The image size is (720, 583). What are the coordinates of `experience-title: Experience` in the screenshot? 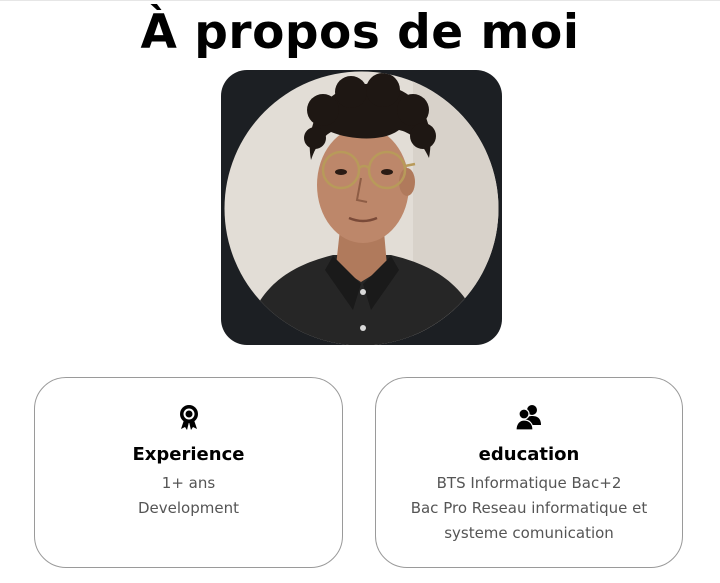 It's located at (188, 454).